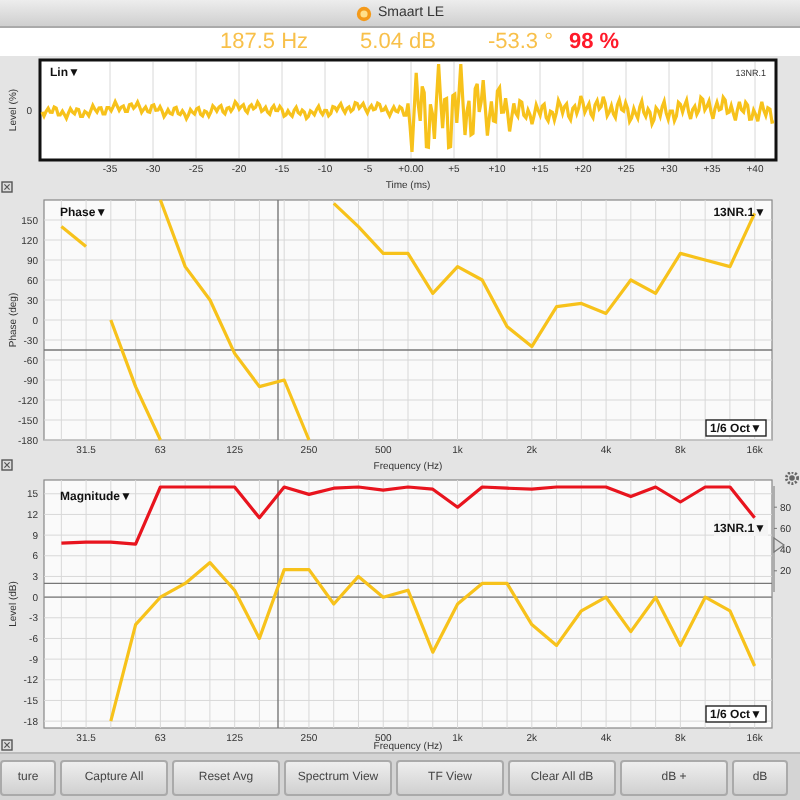 This screenshot has width=800, height=800. Describe the element at coordinates (398, 42) in the screenshot. I see `readout-value: 5.04 dB` at that location.